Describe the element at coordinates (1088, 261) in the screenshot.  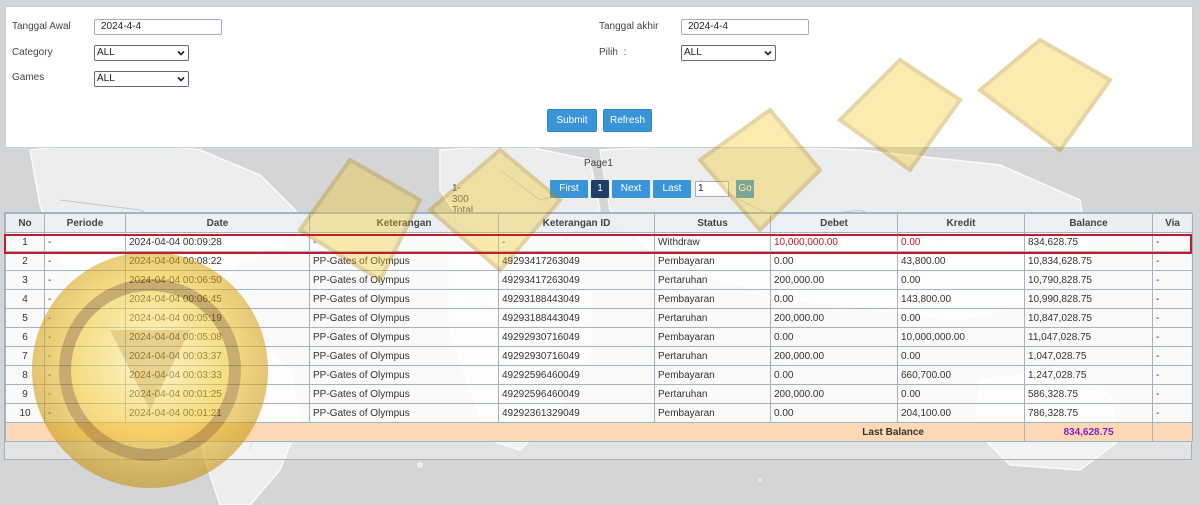
I see `cell-balance: 10,834,628.75` at that location.